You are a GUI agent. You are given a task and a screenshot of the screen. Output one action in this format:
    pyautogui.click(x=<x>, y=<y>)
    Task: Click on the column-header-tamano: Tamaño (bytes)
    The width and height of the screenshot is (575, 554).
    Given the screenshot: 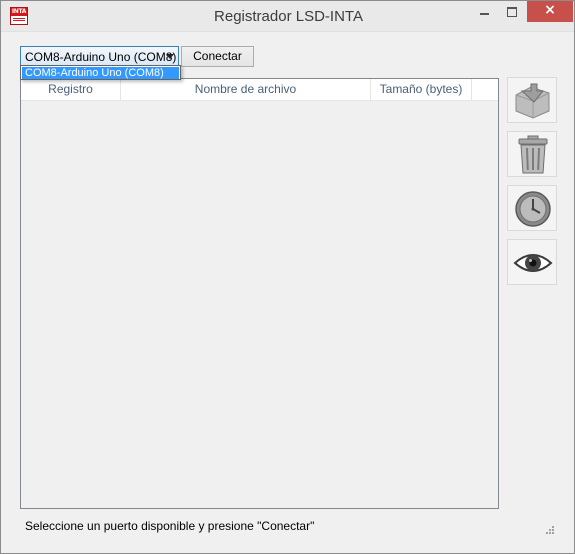 What is the action you would take?
    pyautogui.click(x=421, y=89)
    